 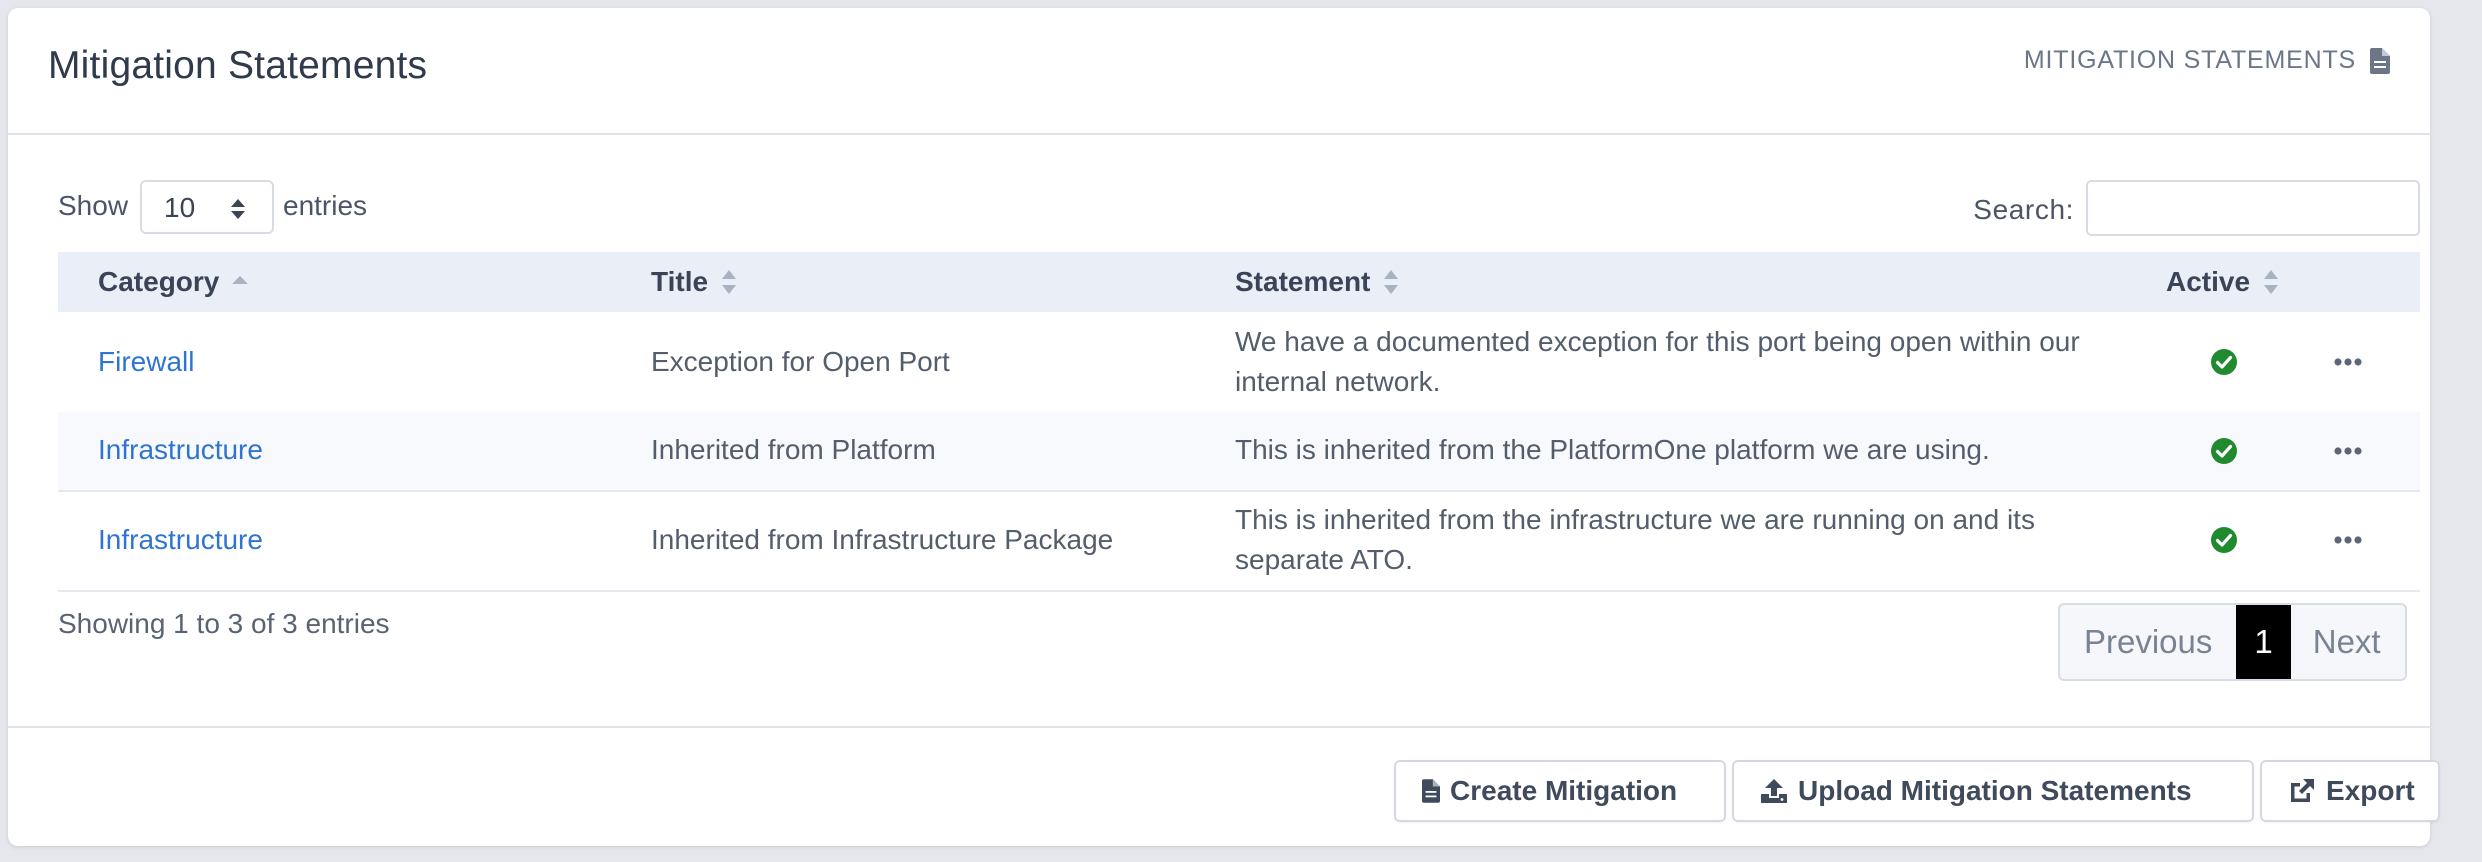 I want to click on next-page-button: Next, so click(x=2348, y=642).